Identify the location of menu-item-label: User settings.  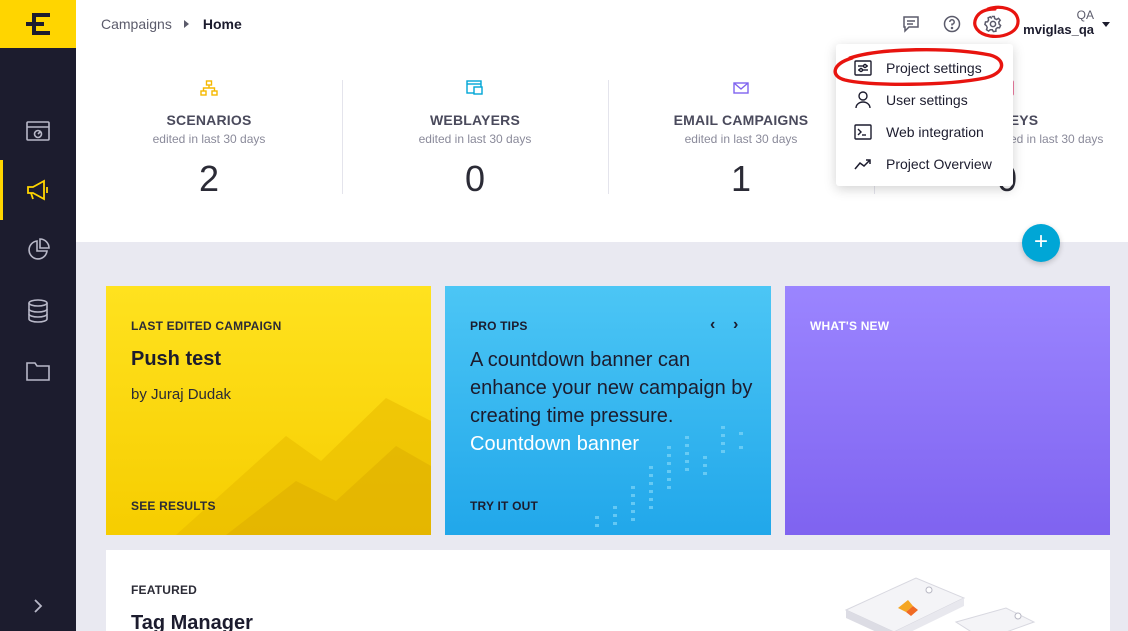
(927, 100).